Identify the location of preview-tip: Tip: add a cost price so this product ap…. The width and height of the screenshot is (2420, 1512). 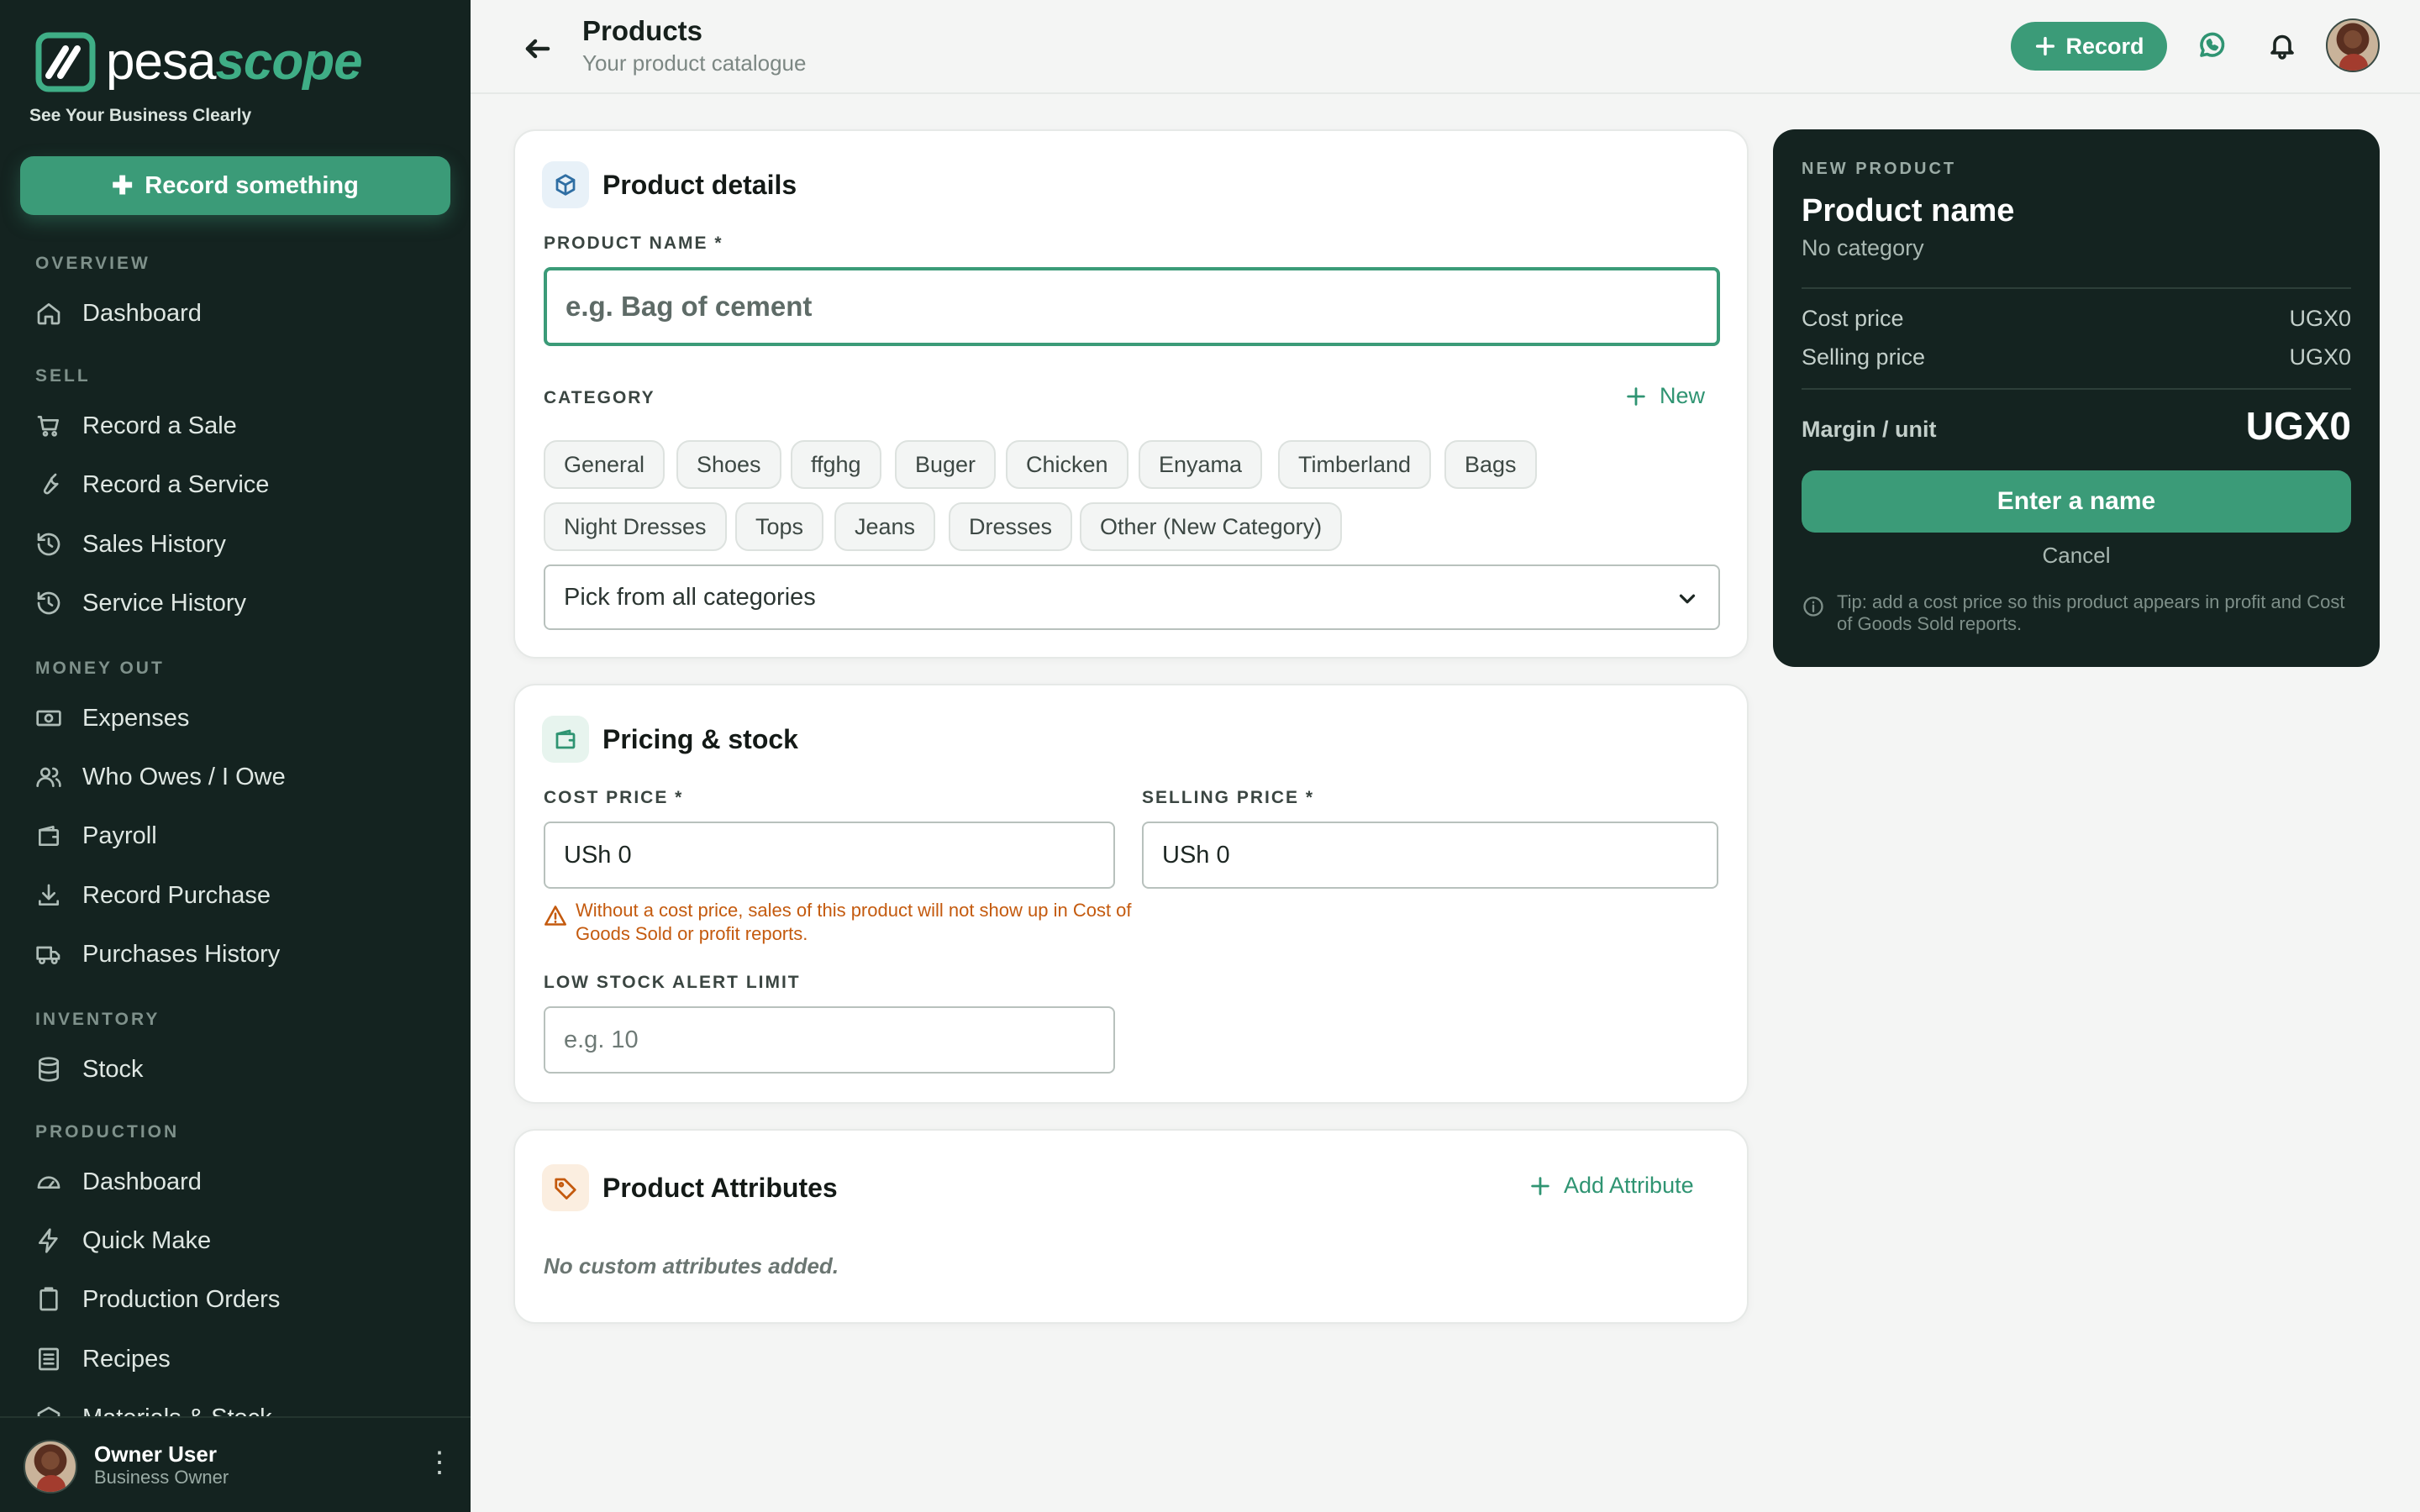
(2076, 613).